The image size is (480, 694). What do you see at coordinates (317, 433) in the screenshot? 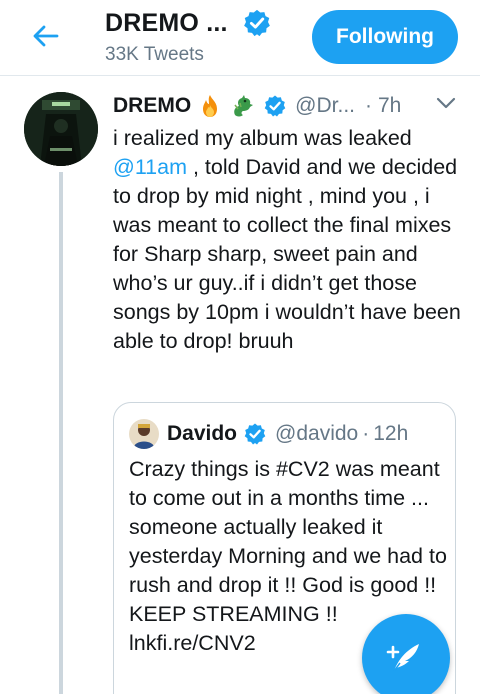
I see `quoted-author-handle: @davido` at bounding box center [317, 433].